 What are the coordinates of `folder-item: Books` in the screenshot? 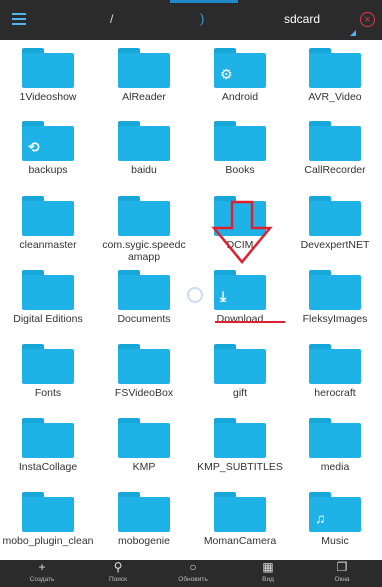 It's located at (240, 149).